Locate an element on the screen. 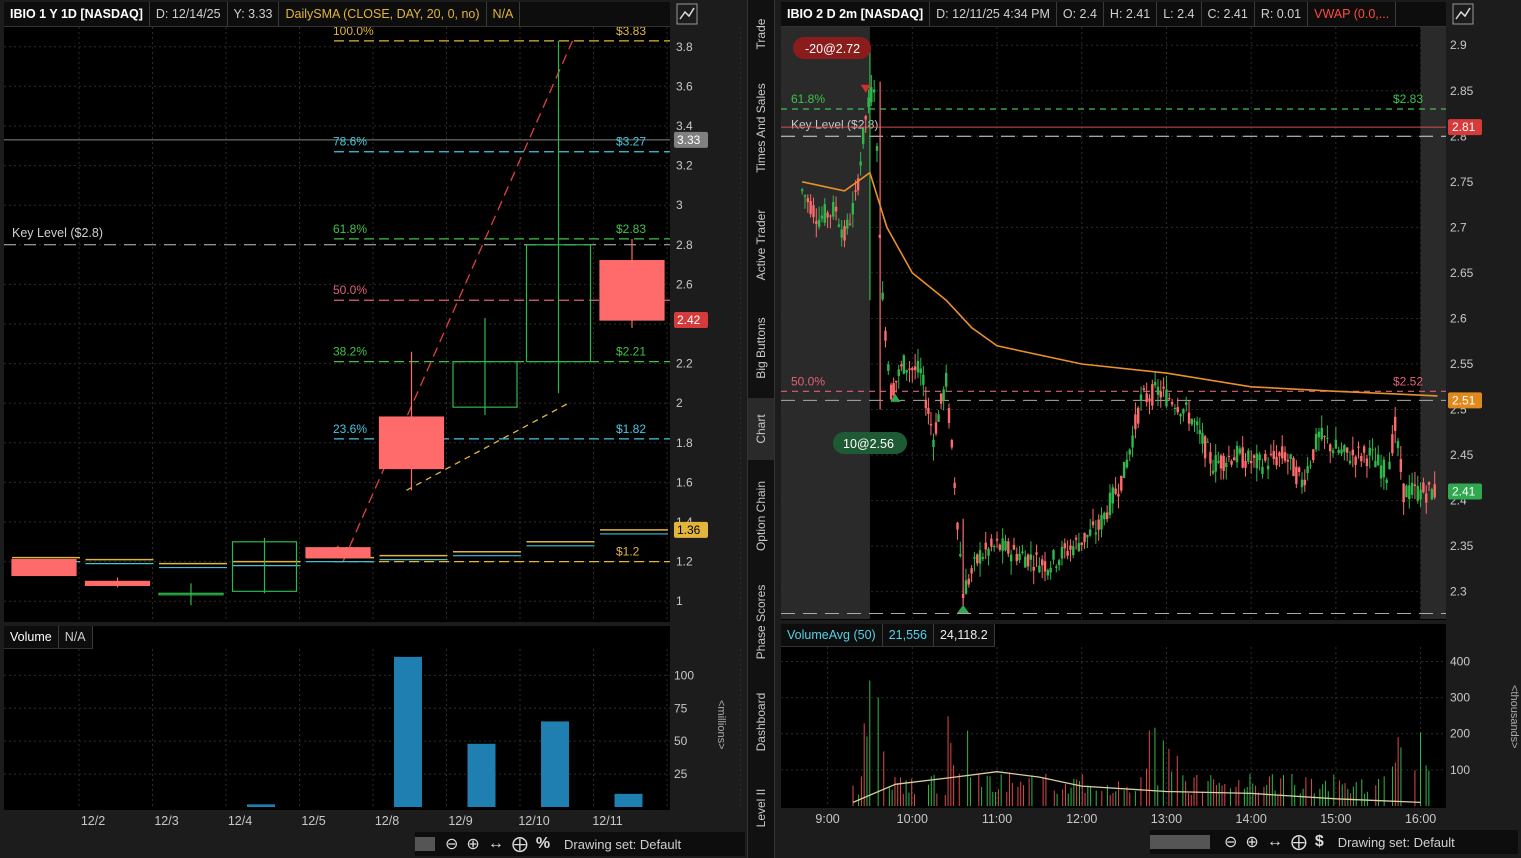 The width and height of the screenshot is (1521, 858). tab-big-buttons: Big Buttons is located at coordinates (761, 348).